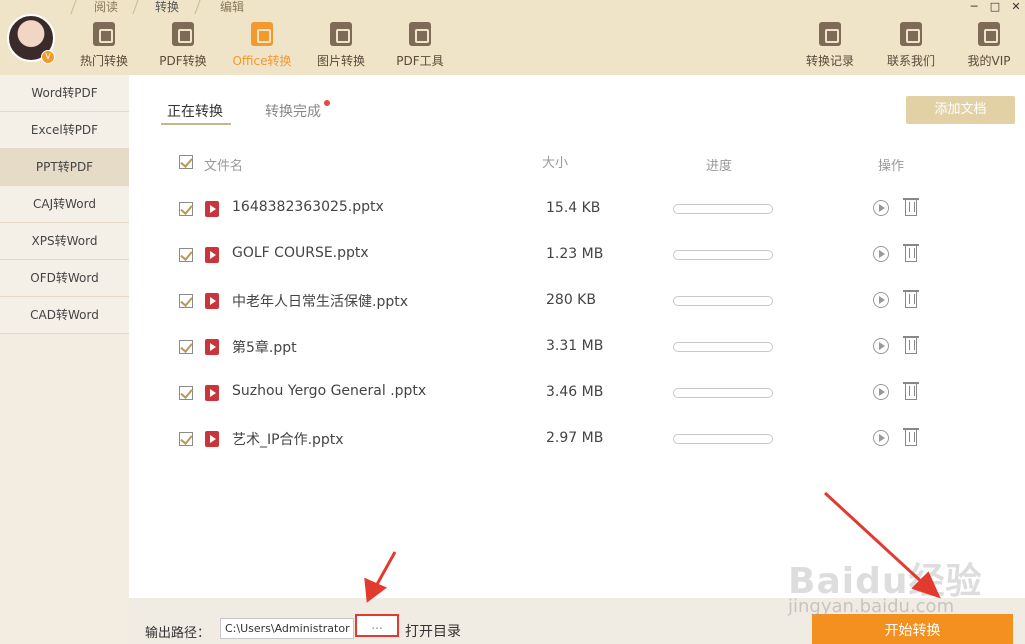 The image size is (1025, 644). I want to click on file-name: 艺术_IP合作.pptx, so click(288, 440).